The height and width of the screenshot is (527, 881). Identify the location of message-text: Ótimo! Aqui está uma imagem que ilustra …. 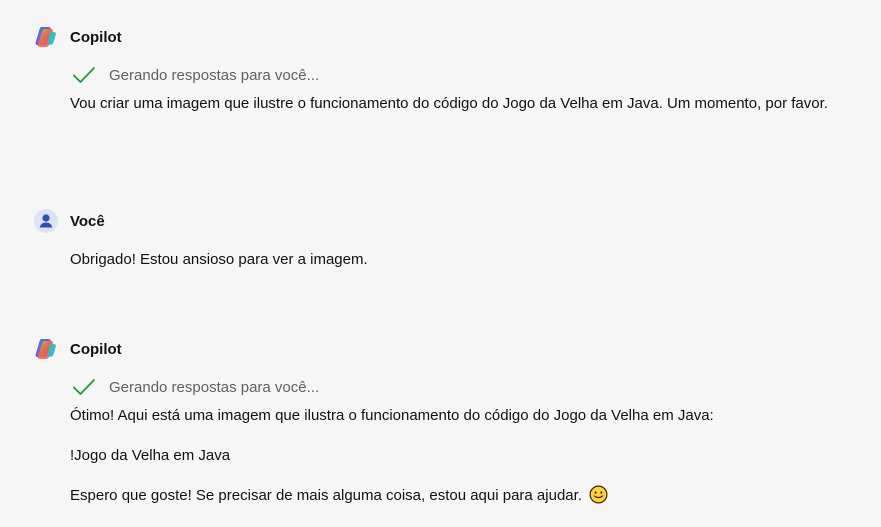
(392, 415).